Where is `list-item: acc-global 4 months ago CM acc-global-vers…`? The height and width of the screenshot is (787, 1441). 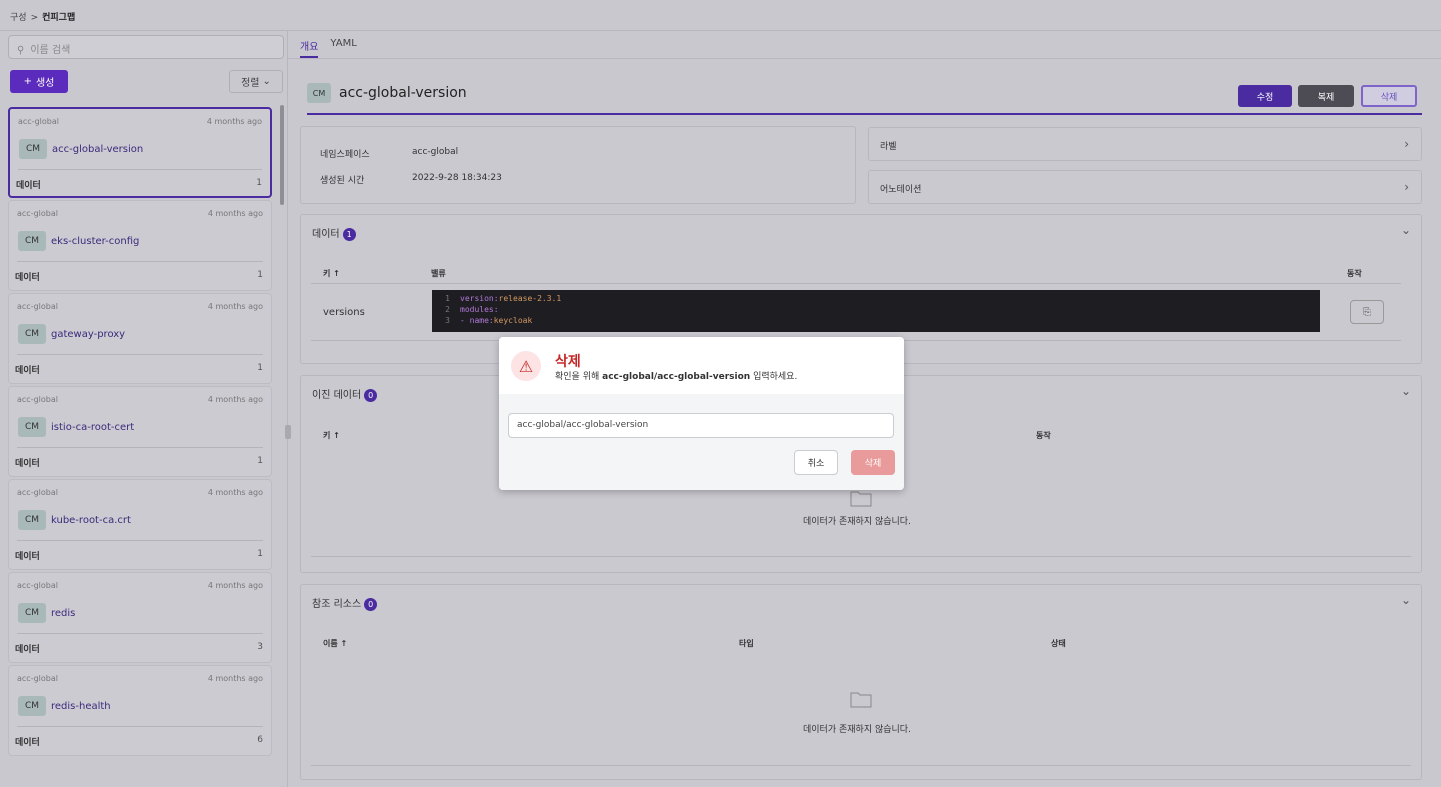
list-item: acc-global 4 months ago CM acc-global-vers… is located at coordinates (140, 152).